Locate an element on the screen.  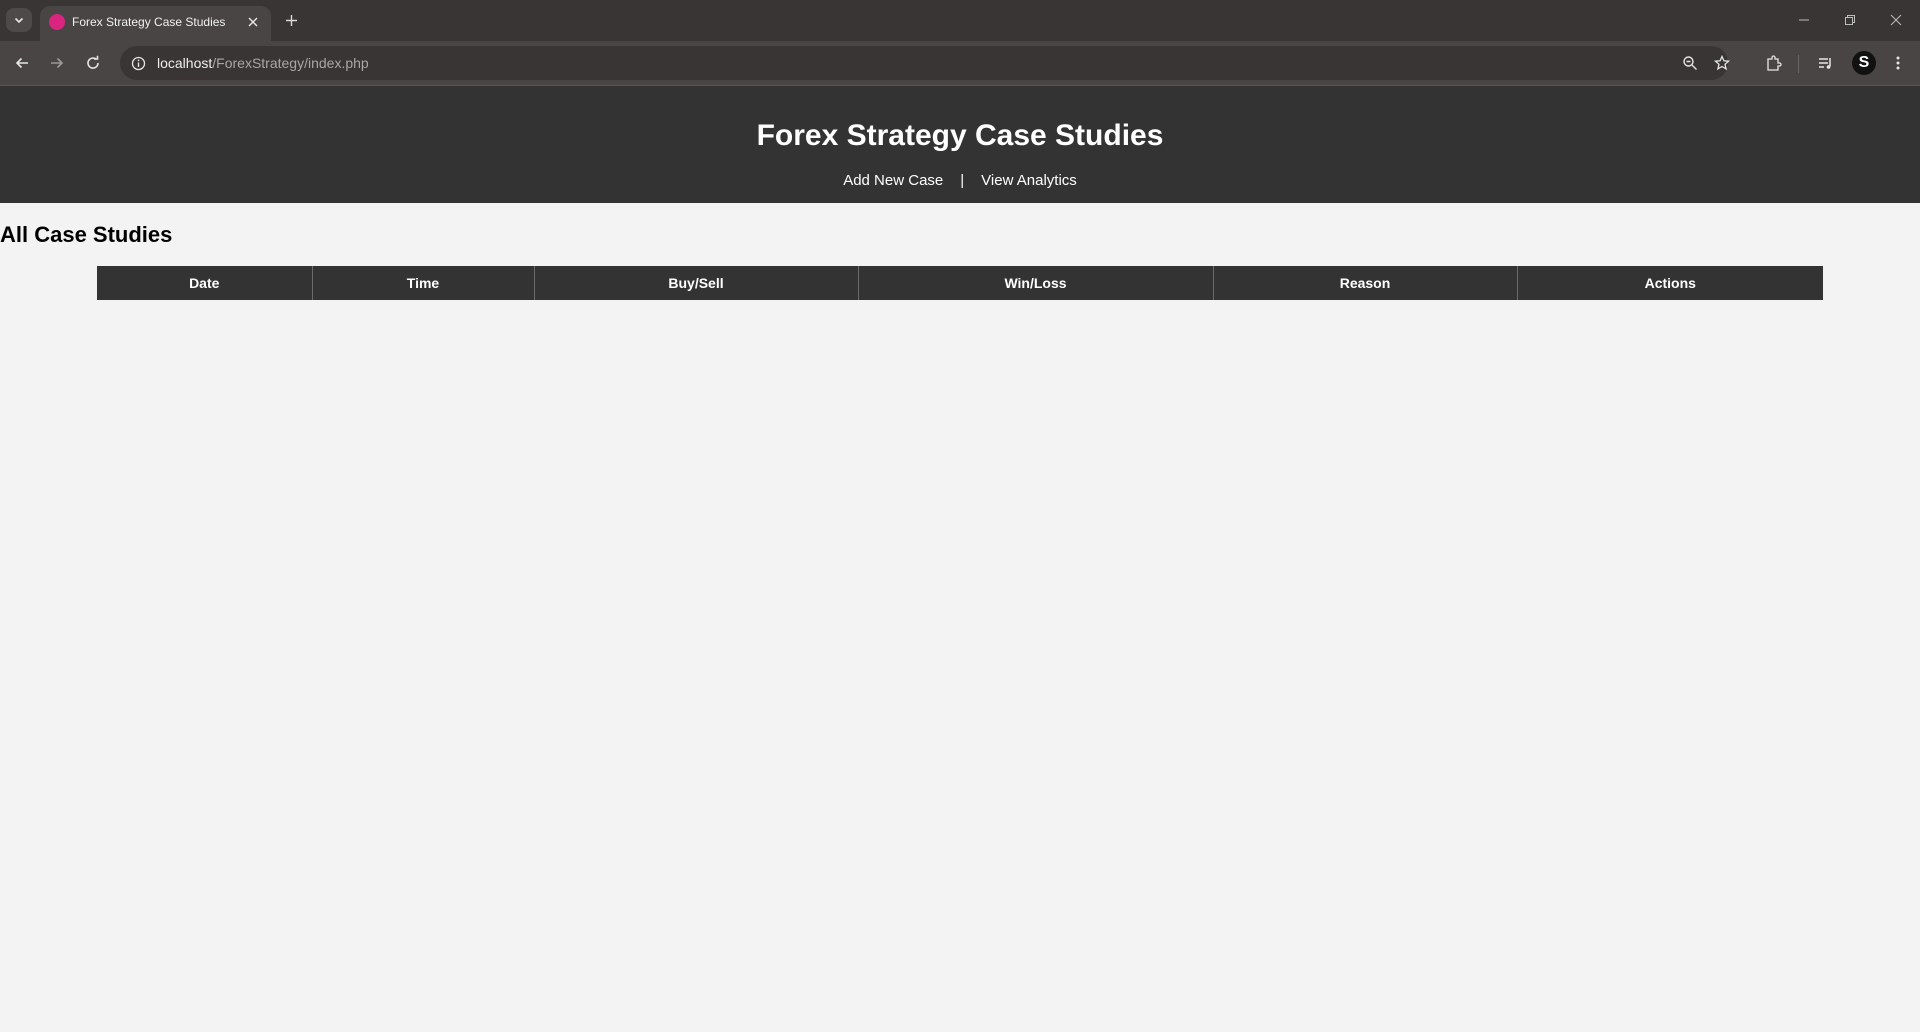
zoom-icon is located at coordinates (1690, 63).